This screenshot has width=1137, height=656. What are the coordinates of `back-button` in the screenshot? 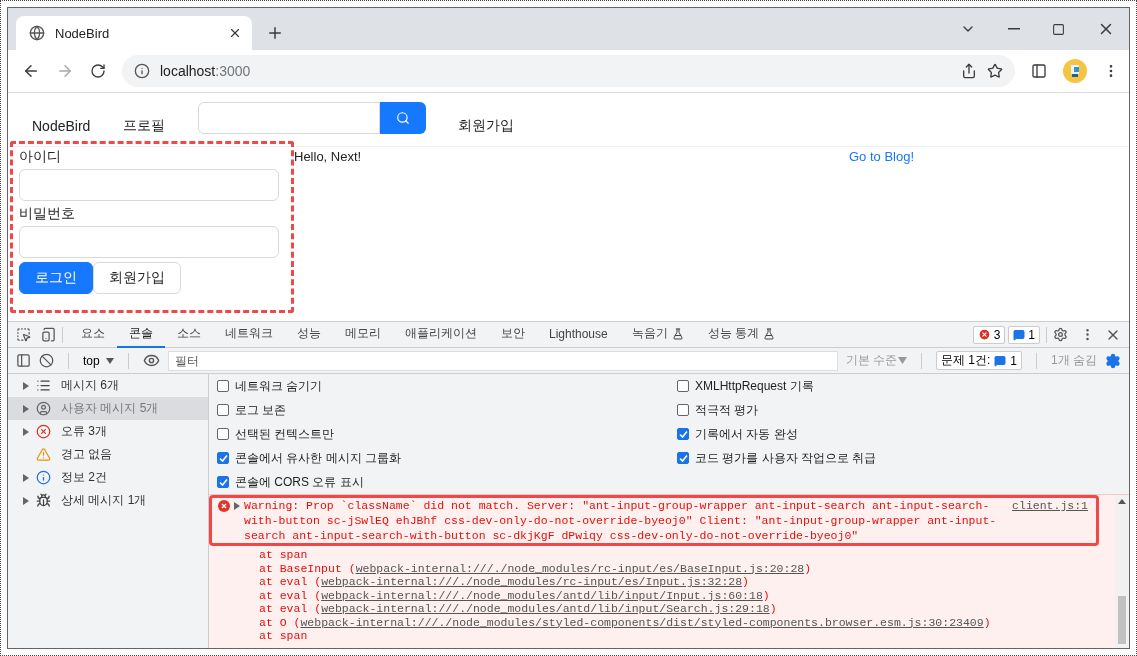 It's located at (31, 71).